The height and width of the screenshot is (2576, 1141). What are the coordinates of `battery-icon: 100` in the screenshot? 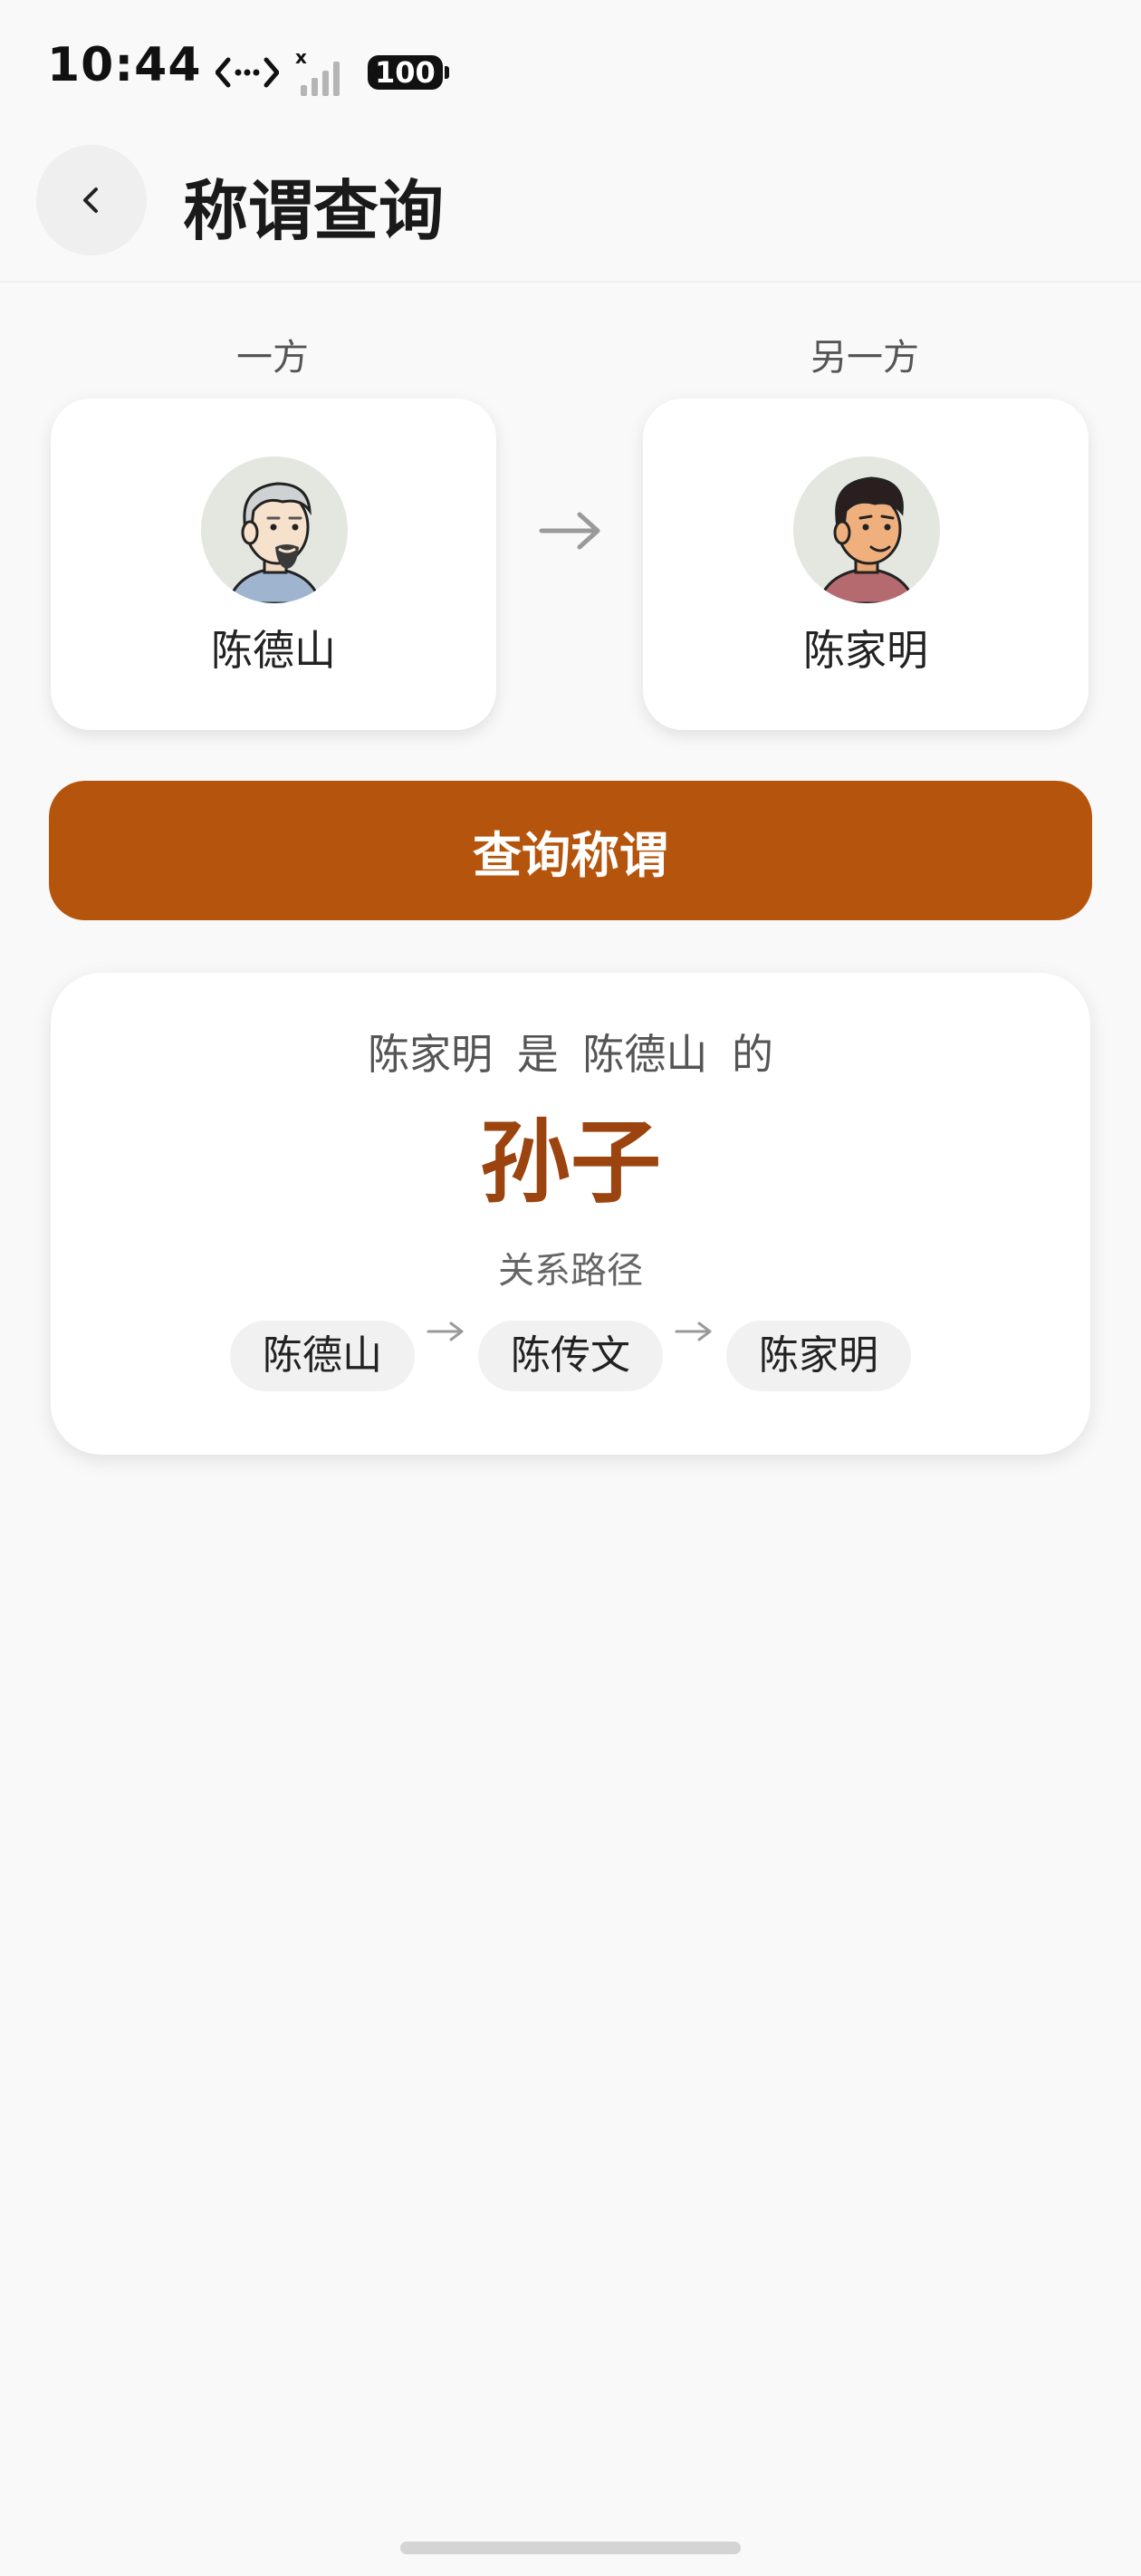 It's located at (408, 72).